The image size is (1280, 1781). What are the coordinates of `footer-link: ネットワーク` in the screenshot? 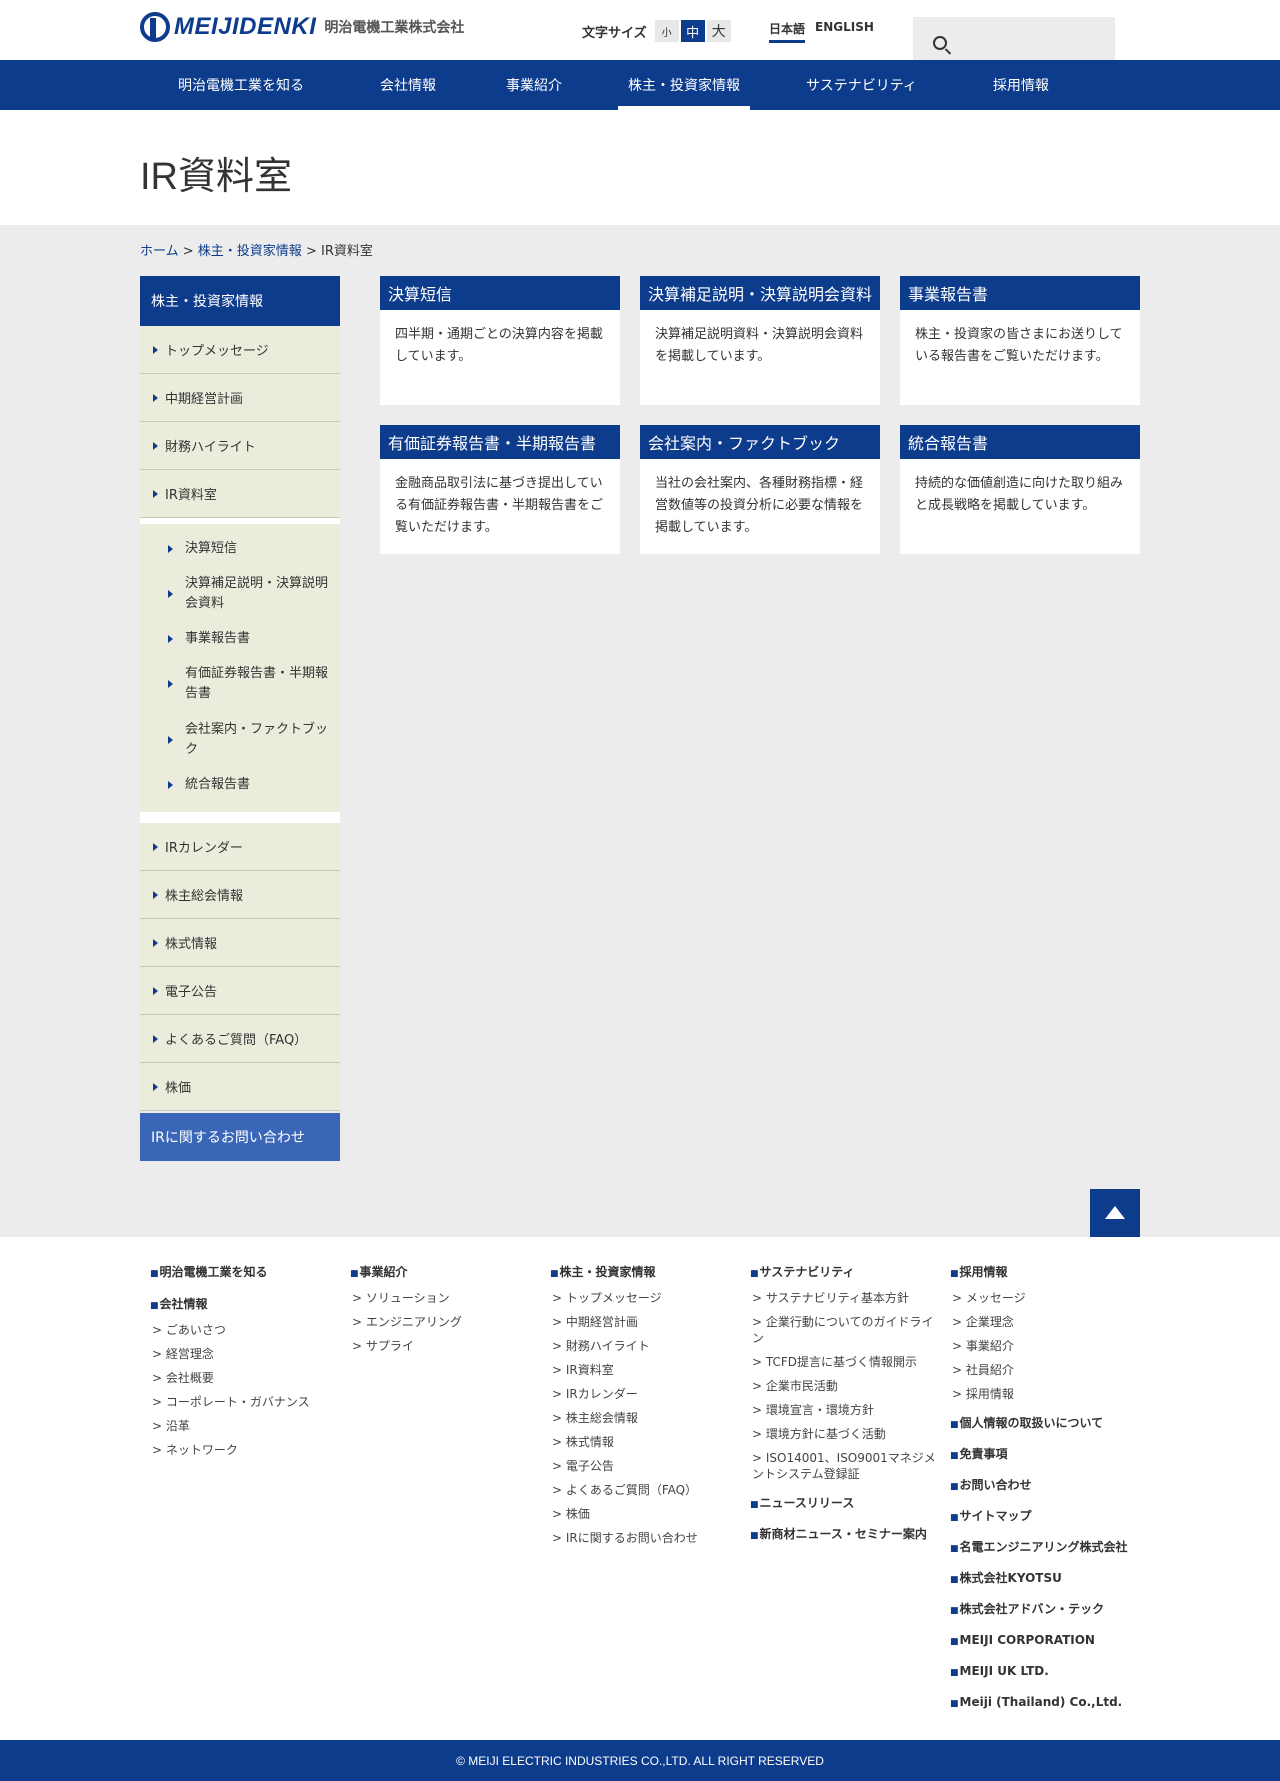 It's located at (248, 1450).